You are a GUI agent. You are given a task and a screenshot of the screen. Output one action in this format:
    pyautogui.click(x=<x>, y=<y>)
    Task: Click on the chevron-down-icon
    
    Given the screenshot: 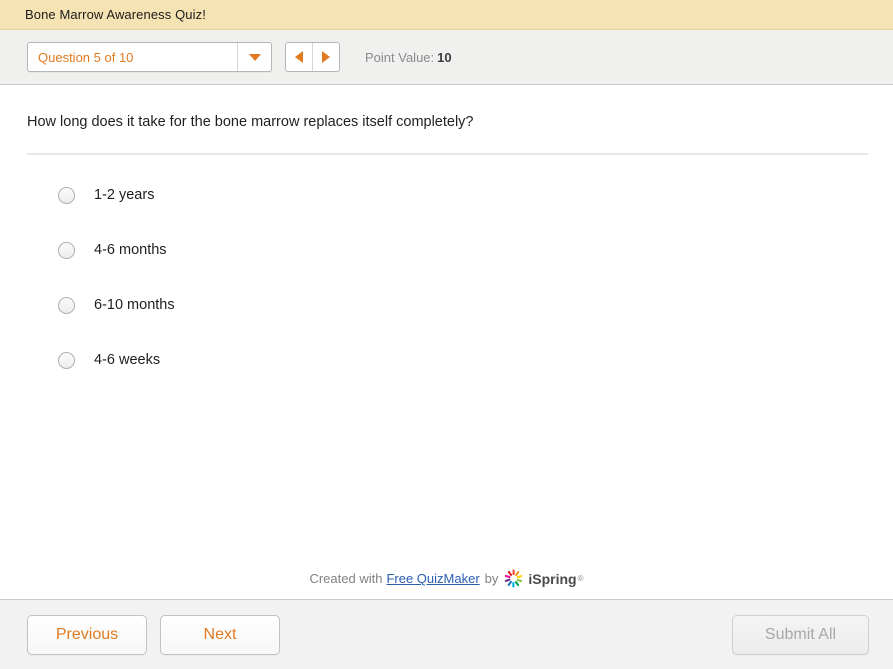 What is the action you would take?
    pyautogui.click(x=254, y=57)
    